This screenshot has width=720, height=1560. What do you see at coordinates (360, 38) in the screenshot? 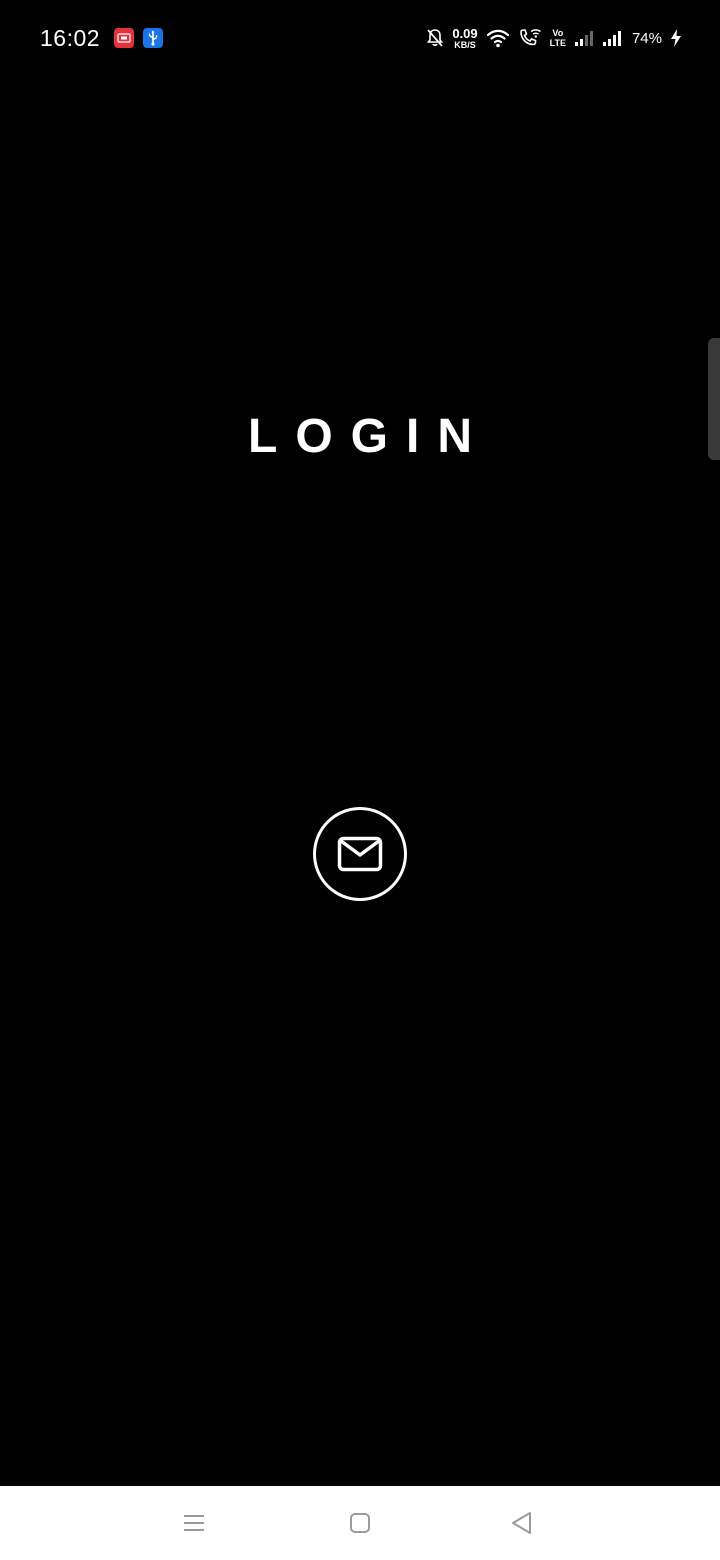
I see `status-bar: 16:02 0.09 KB/S Vo LTE 74%` at bounding box center [360, 38].